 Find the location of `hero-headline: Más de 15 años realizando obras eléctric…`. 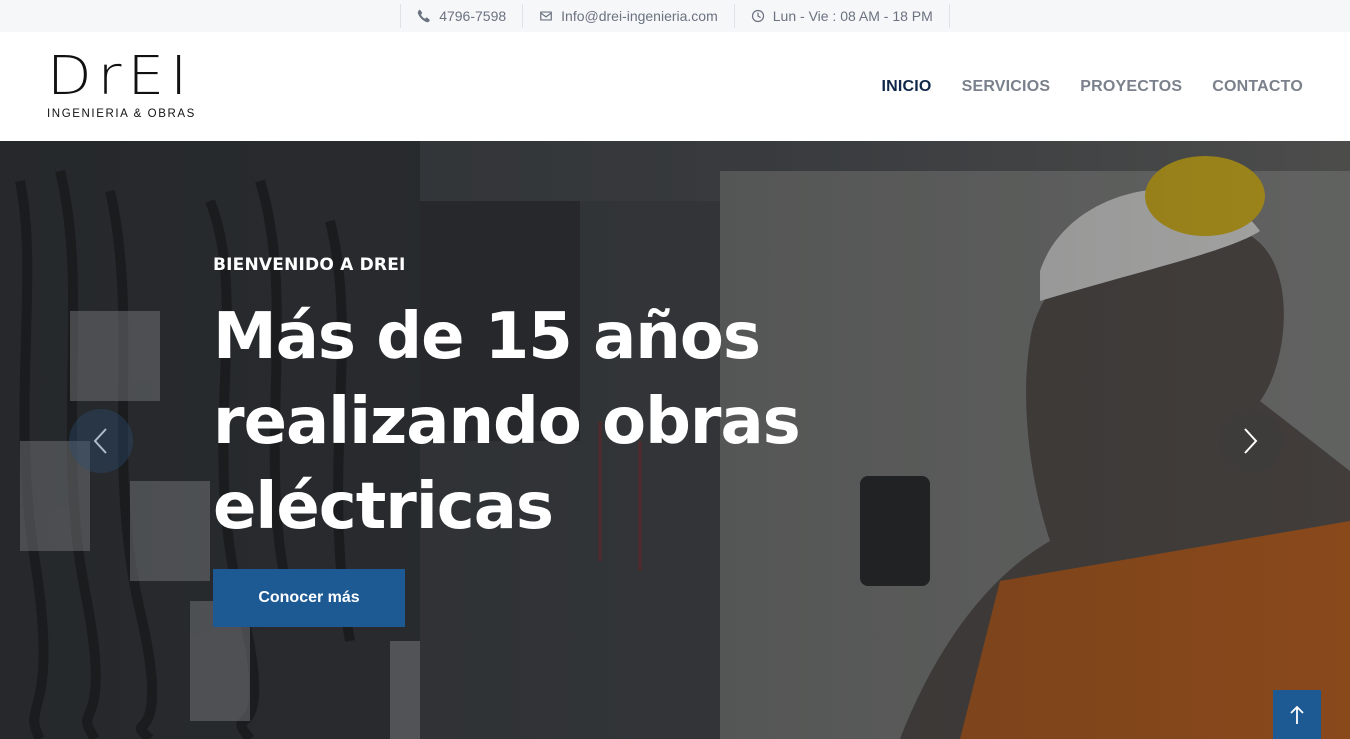

hero-headline: Más de 15 años realizando obras eléctric… is located at coordinates (507, 422).